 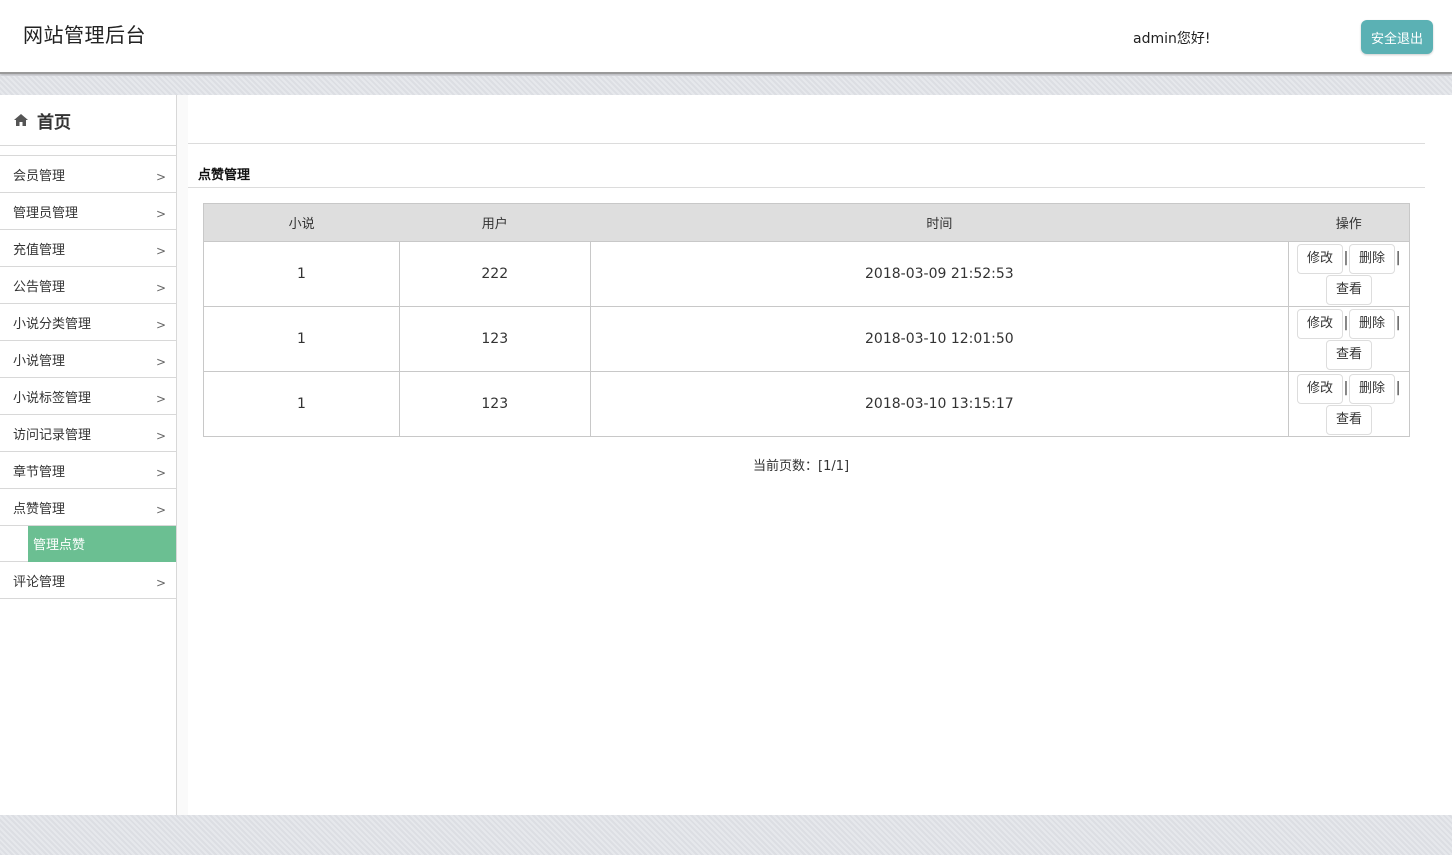 What do you see at coordinates (495, 222) in the screenshot?
I see `column-header-user: 用户` at bounding box center [495, 222].